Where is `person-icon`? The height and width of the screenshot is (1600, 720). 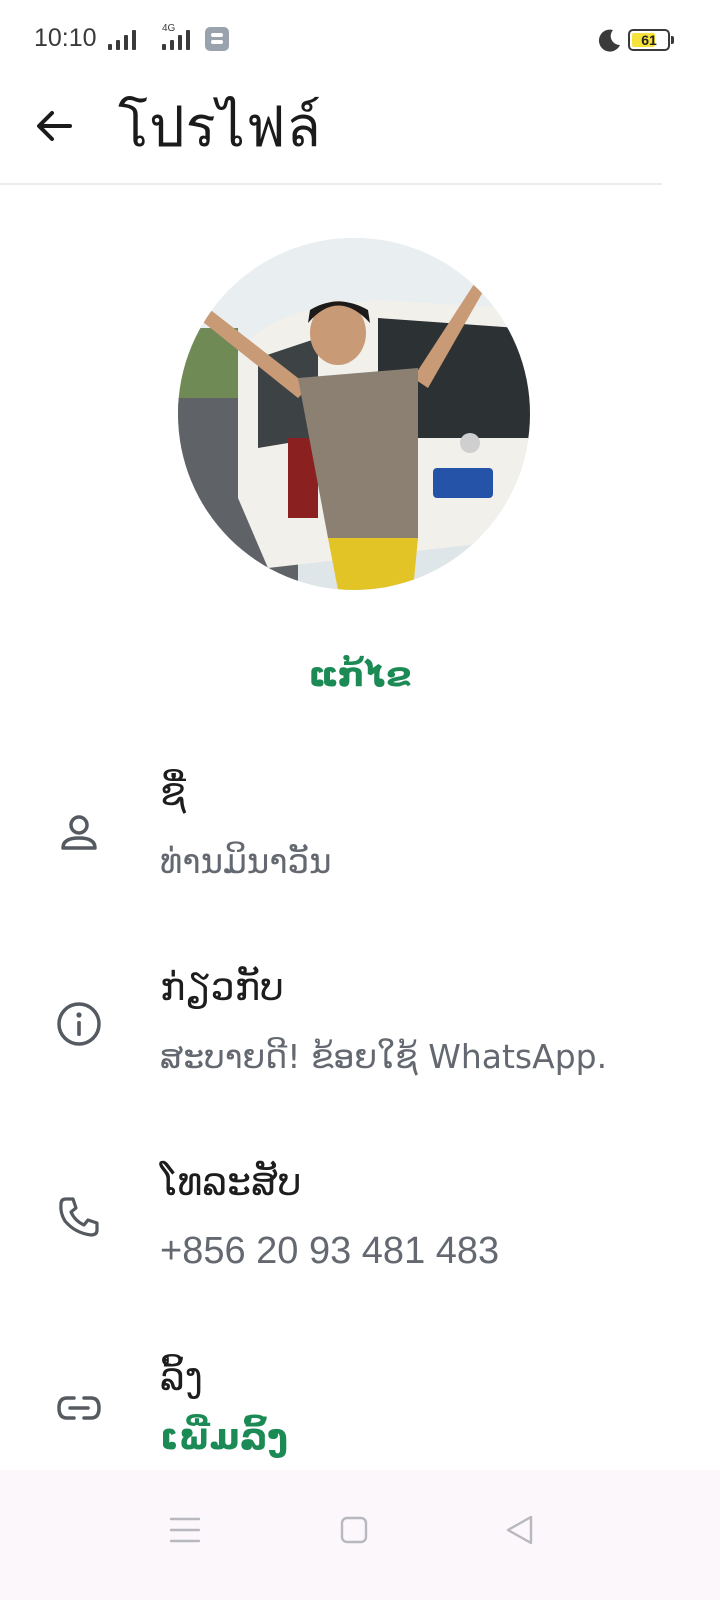 person-icon is located at coordinates (79, 833).